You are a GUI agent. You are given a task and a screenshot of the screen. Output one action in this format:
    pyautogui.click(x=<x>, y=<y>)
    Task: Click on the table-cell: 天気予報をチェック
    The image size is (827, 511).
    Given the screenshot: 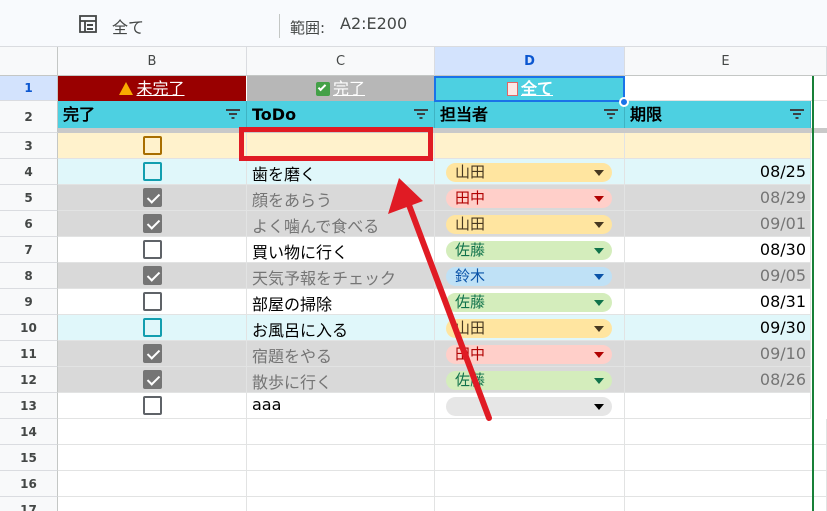 What is the action you would take?
    pyautogui.click(x=341, y=276)
    